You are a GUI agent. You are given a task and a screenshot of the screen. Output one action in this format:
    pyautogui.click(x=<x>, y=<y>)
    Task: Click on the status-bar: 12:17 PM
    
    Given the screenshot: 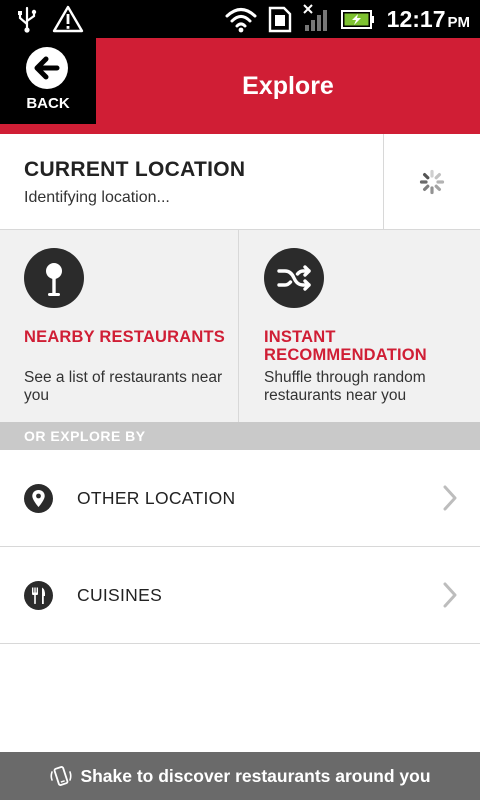 What is the action you would take?
    pyautogui.click(x=240, y=19)
    